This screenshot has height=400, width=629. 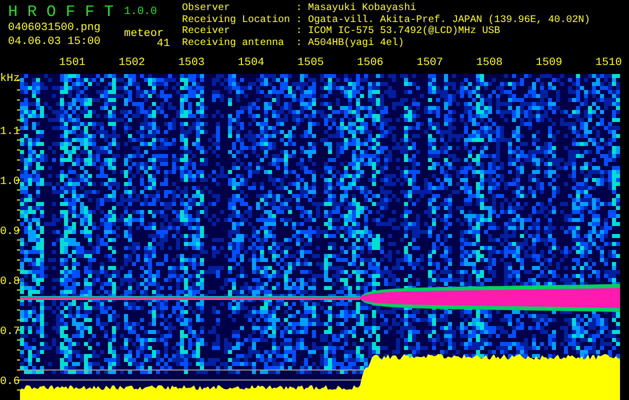 What do you see at coordinates (207, 32) in the screenshot?
I see `info-label: Receiver` at bounding box center [207, 32].